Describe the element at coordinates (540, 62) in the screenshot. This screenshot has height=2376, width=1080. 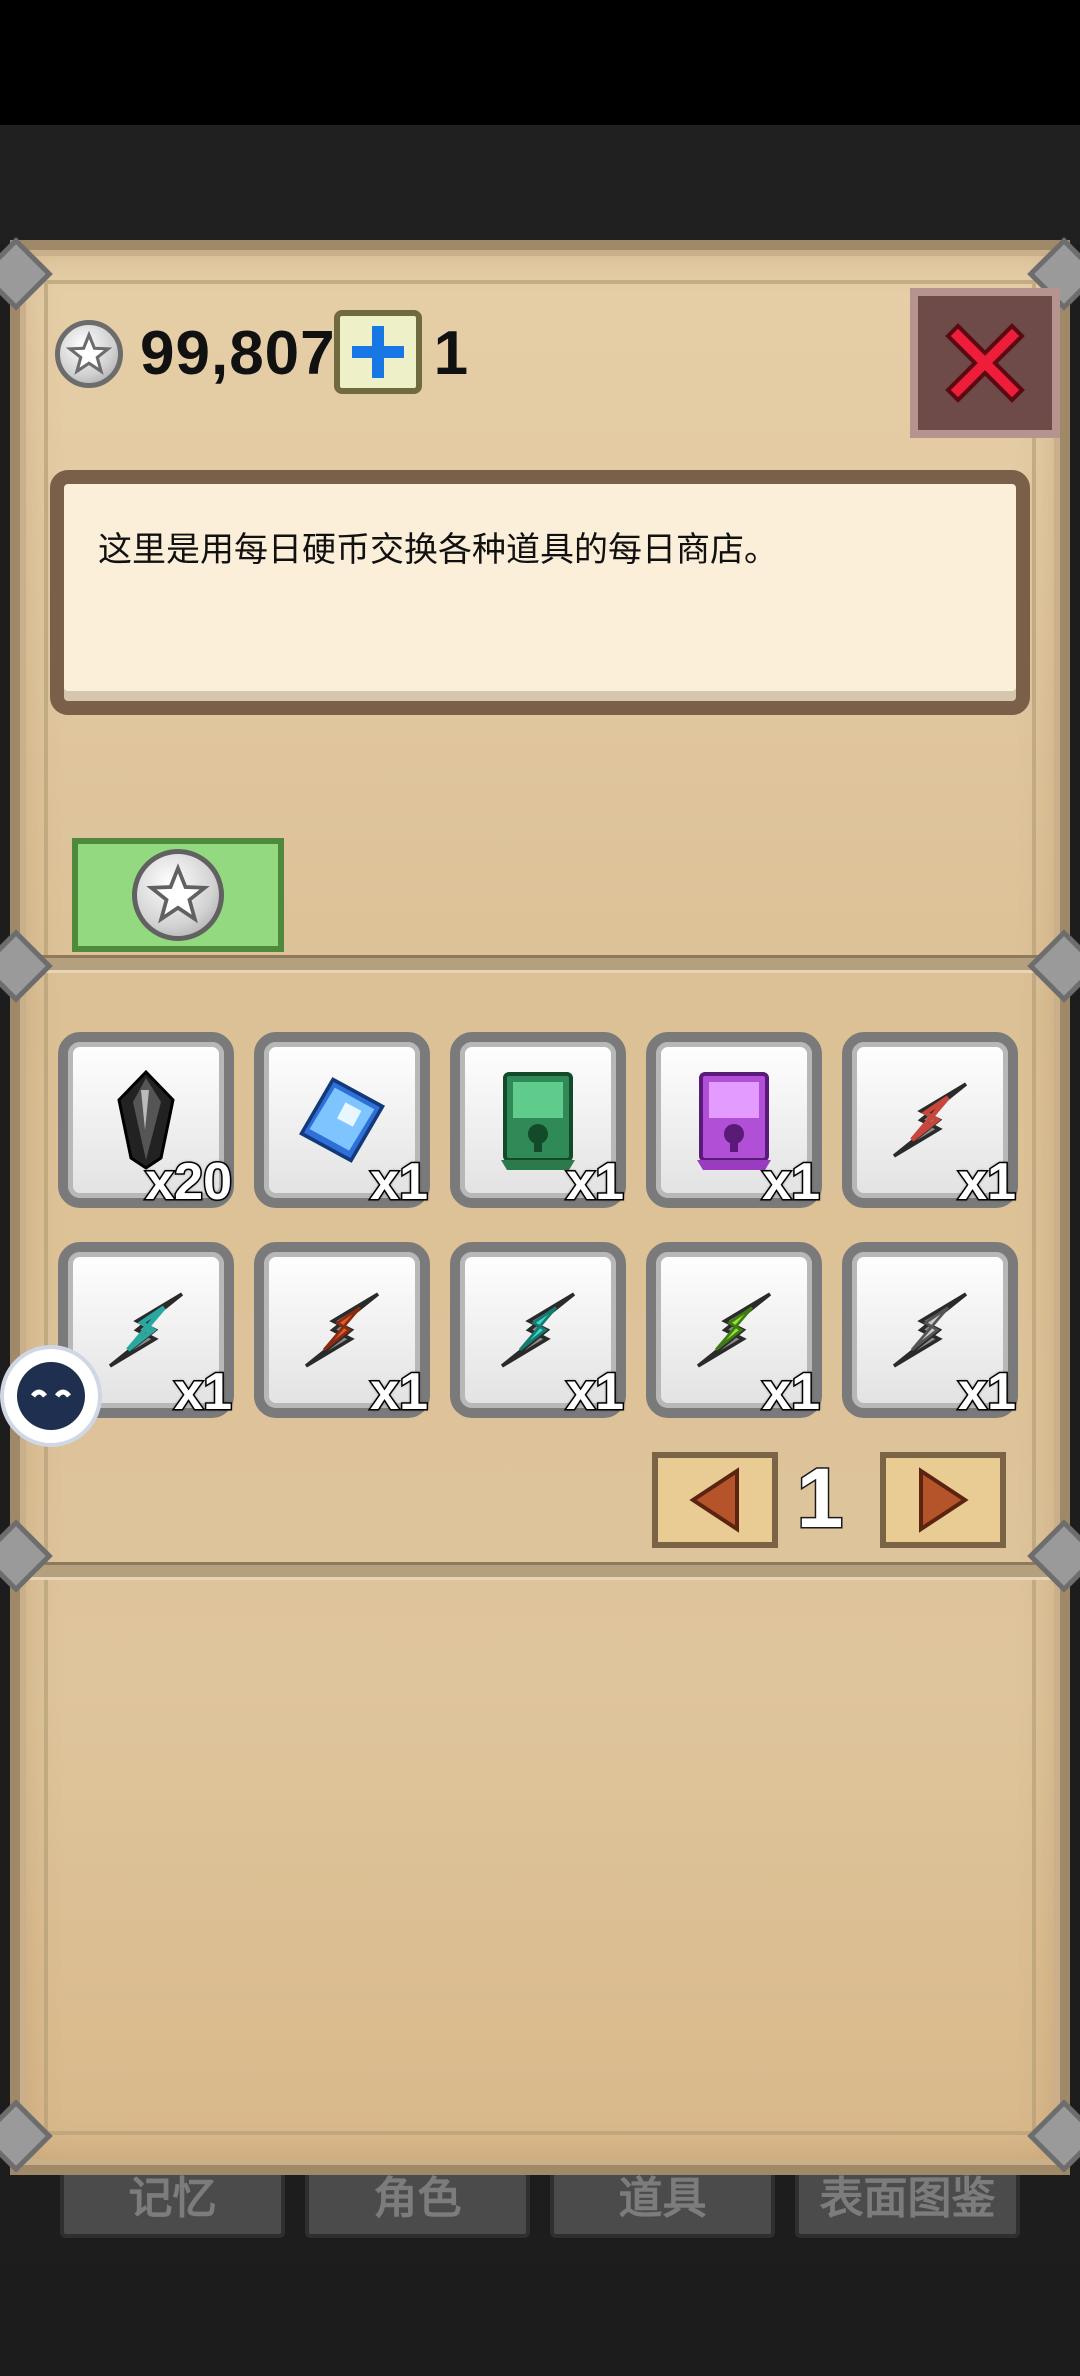
I see `status-bar` at that location.